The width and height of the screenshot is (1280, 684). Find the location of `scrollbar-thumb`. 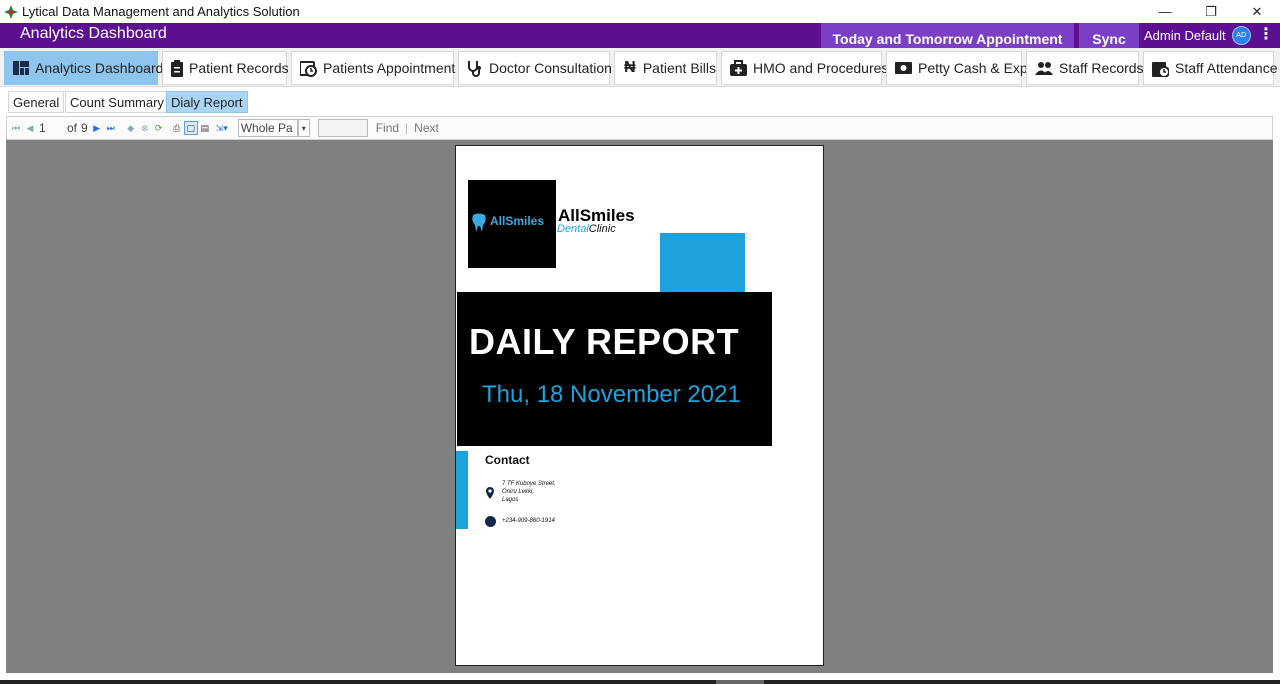

scrollbar-thumb is located at coordinates (740, 682).